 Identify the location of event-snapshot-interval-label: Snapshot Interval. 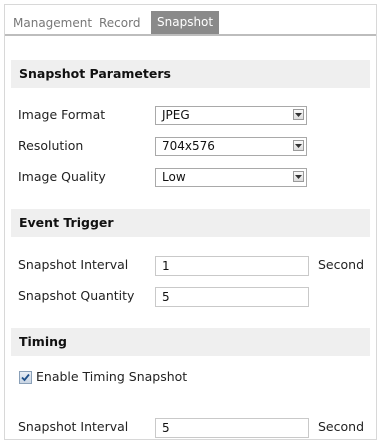
(73, 264).